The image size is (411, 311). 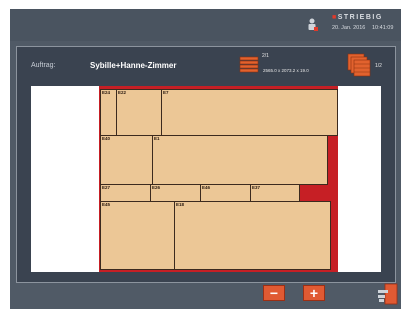 I want to click on zoom-out-icon: −, so click(x=274, y=293).